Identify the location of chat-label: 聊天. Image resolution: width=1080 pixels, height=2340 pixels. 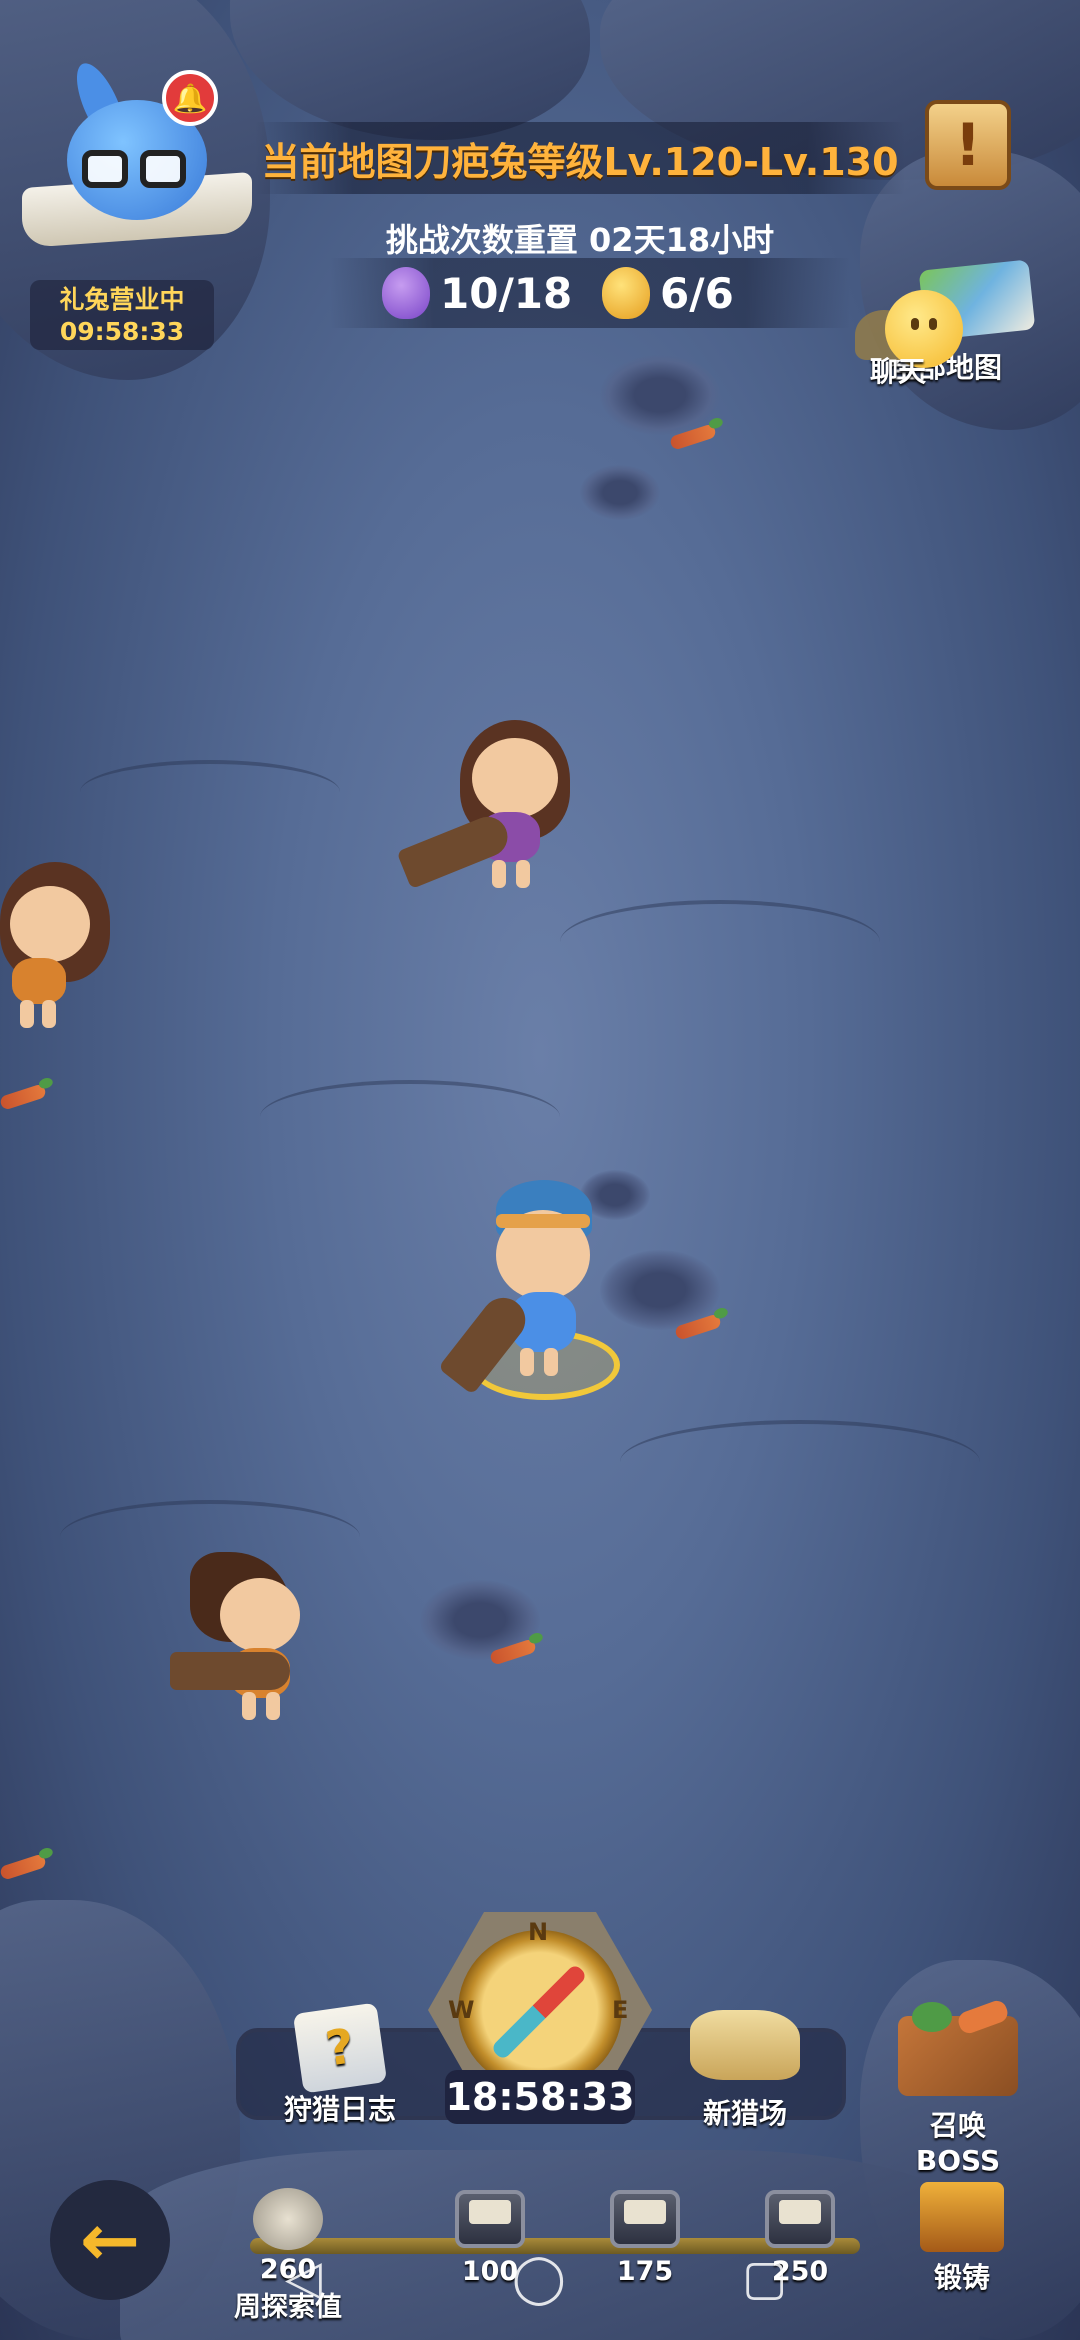
(898, 370).